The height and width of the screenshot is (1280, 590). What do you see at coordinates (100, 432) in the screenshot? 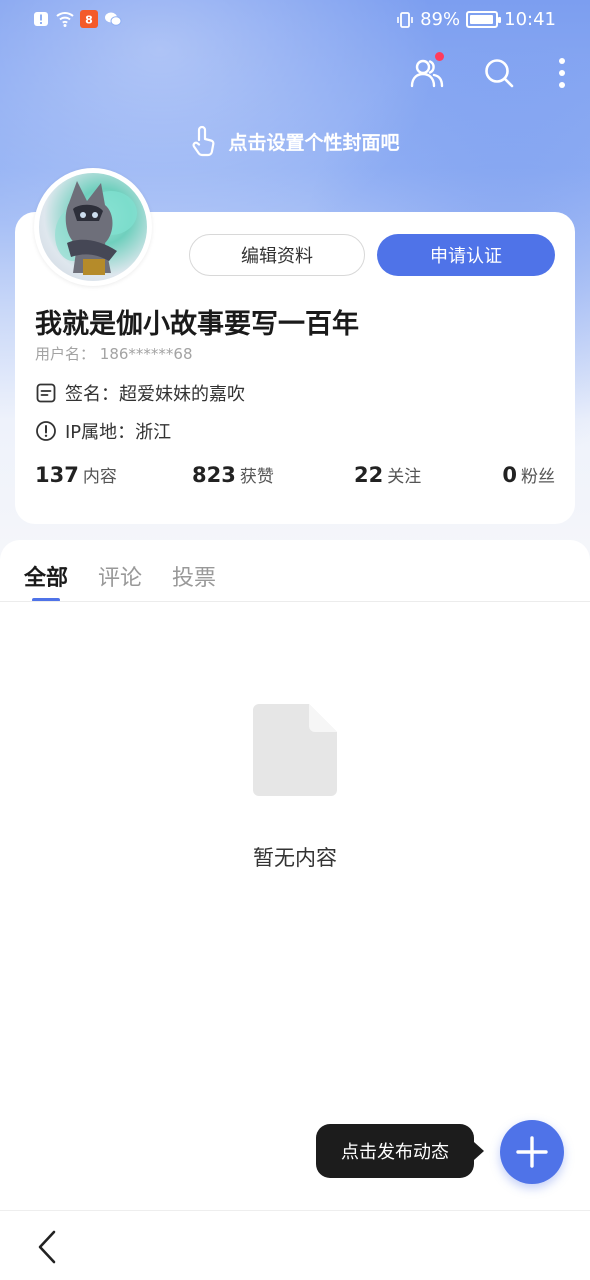
I see `ip-label: IP属地：` at bounding box center [100, 432].